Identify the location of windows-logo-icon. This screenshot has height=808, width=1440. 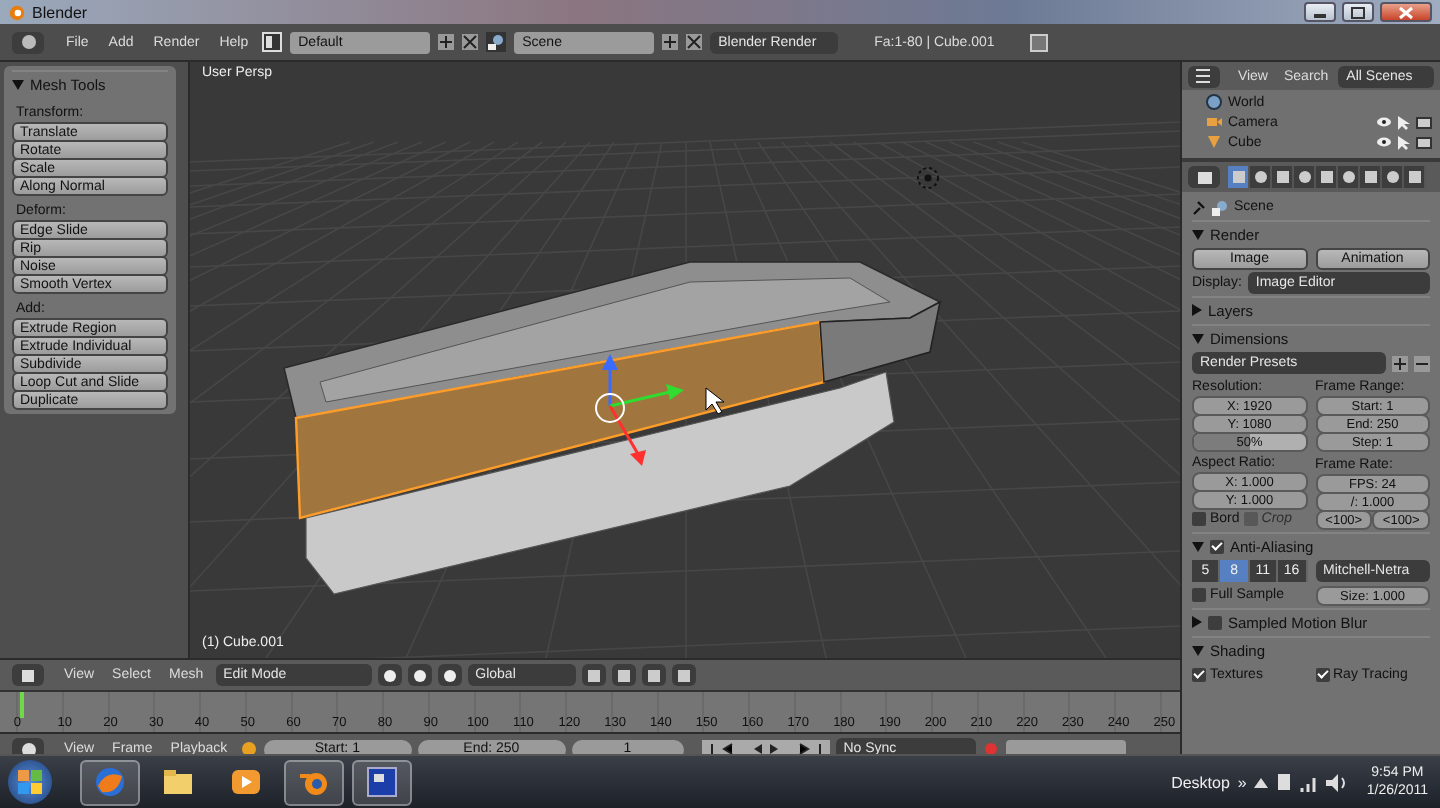
(30, 782).